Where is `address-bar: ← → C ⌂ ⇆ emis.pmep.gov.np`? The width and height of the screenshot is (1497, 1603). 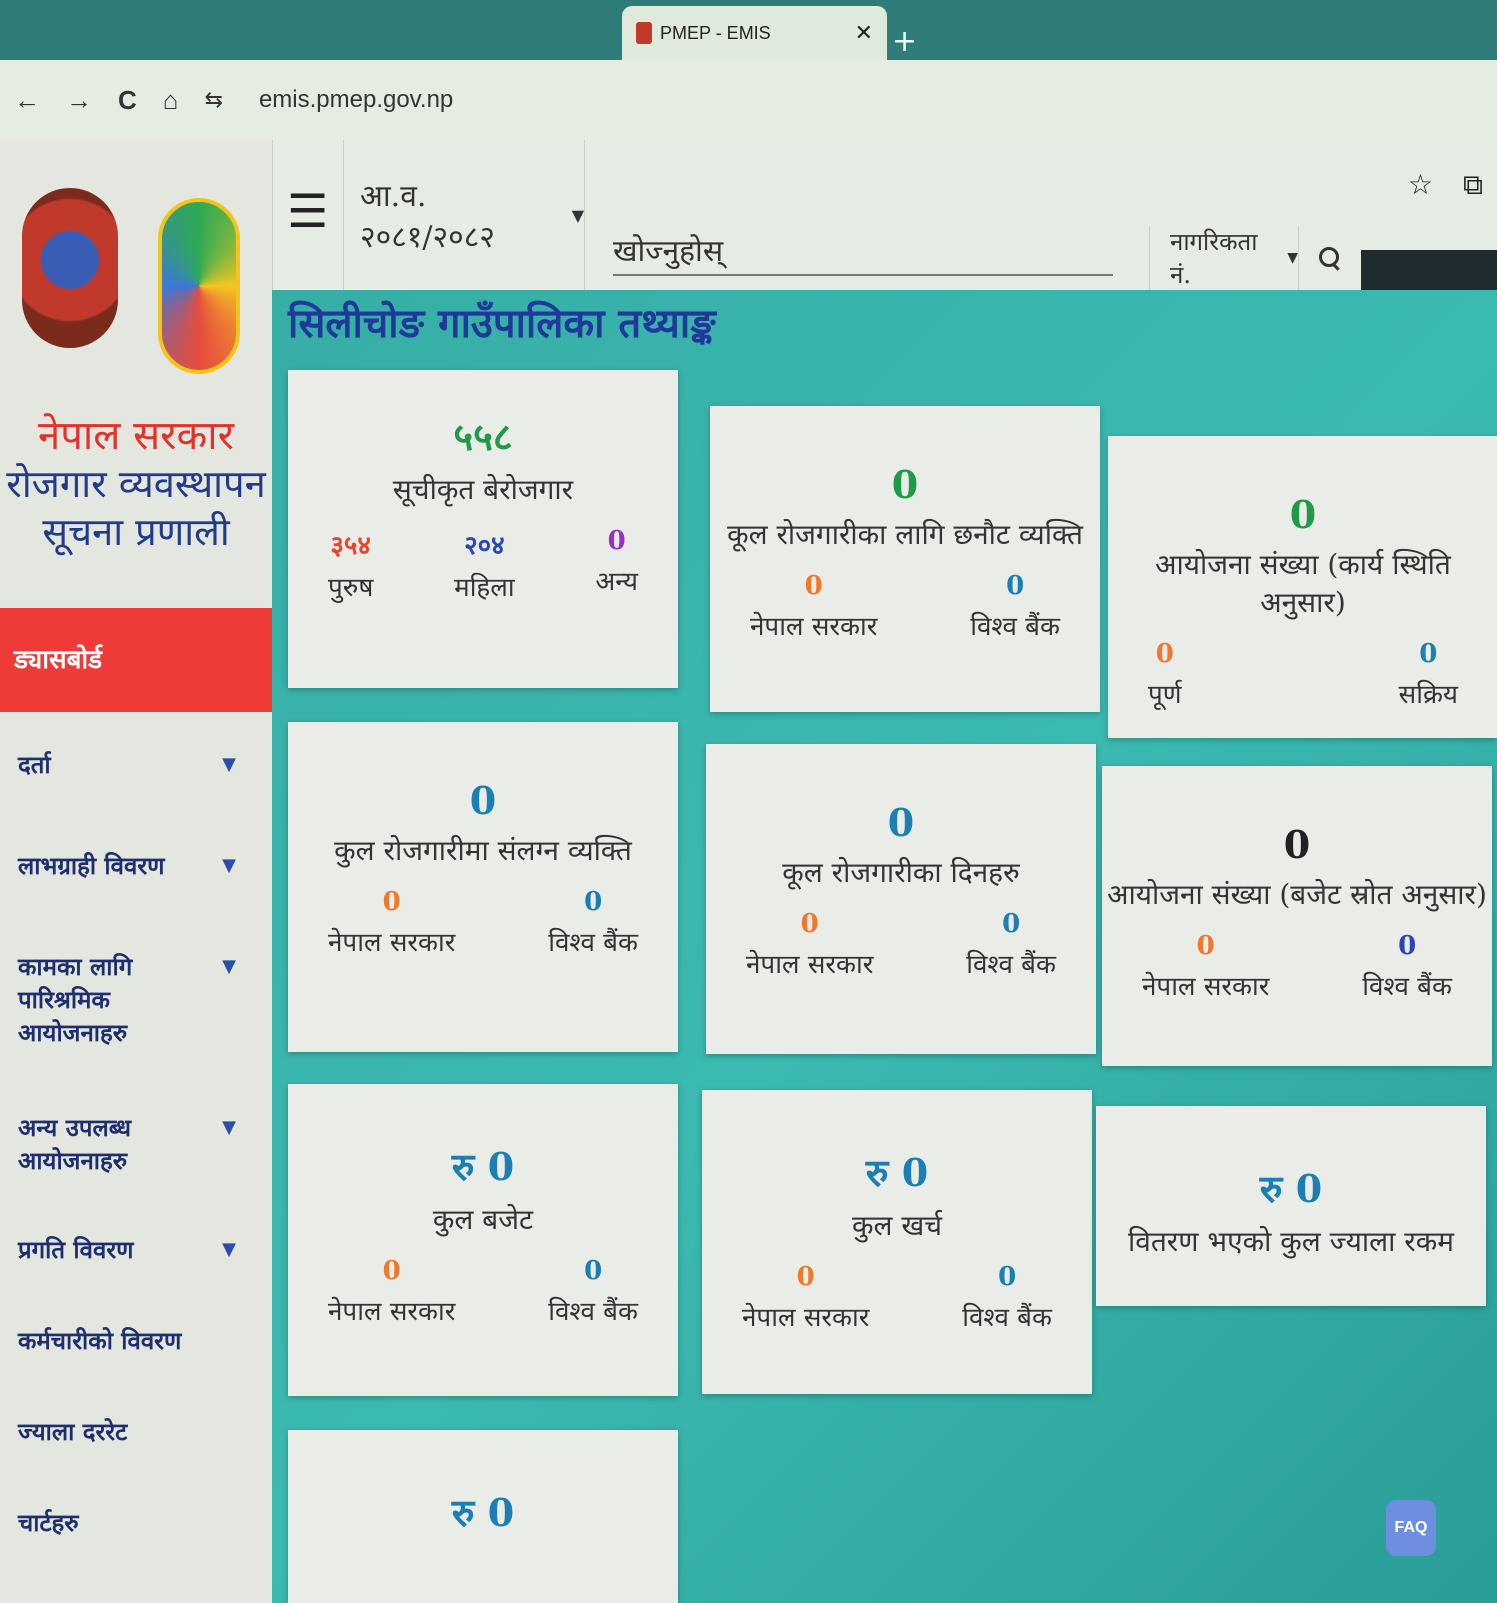 address-bar: ← → C ⌂ ⇆ emis.pmep.gov.np is located at coordinates (748, 100).